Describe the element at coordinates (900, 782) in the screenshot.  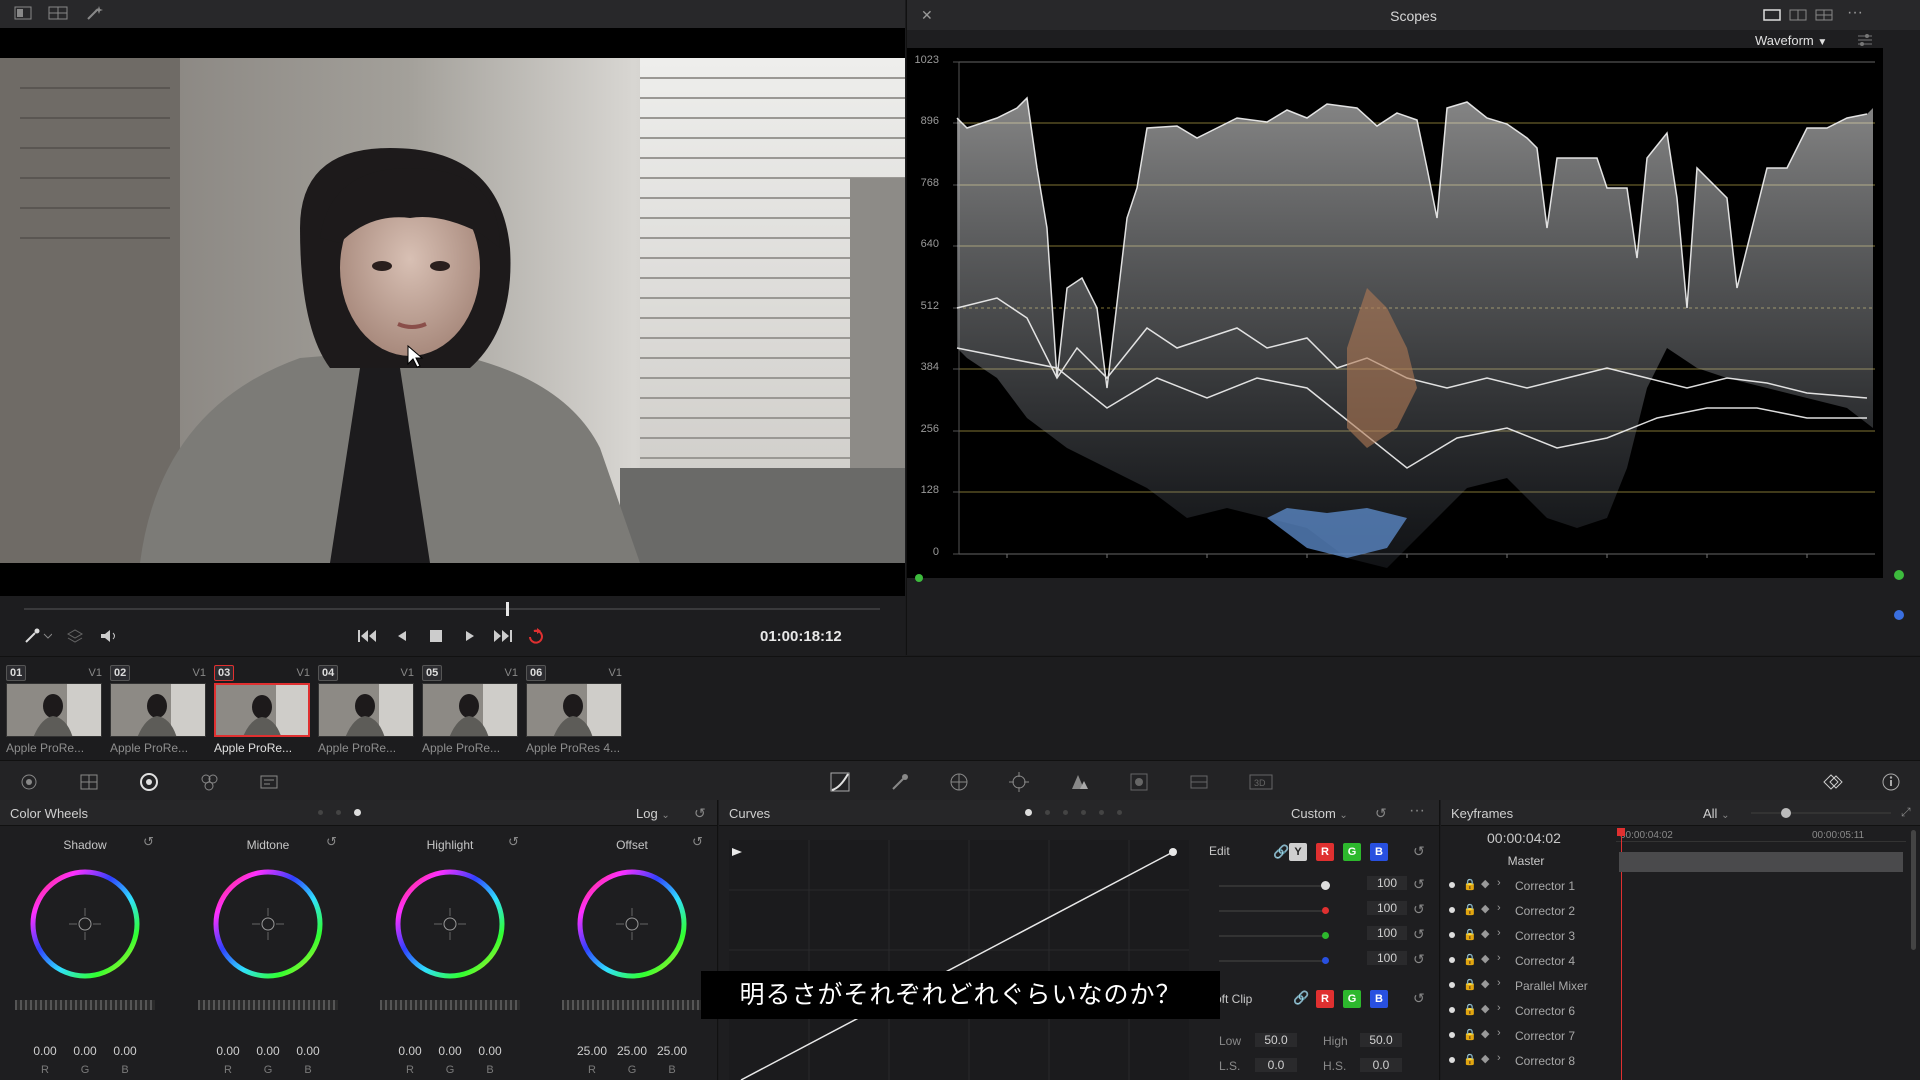
I see `qualifier-eyedropper-icon` at that location.